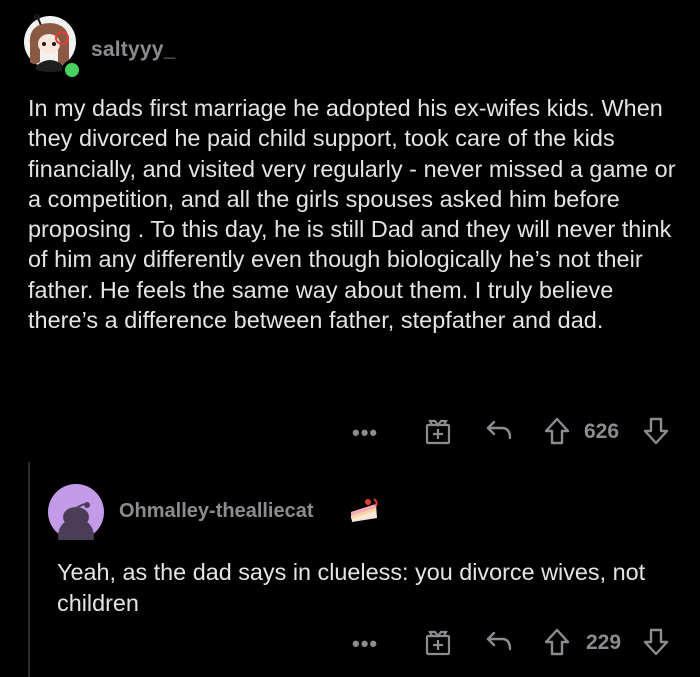 This screenshot has height=677, width=700. I want to click on vote-count: 229, so click(604, 642).